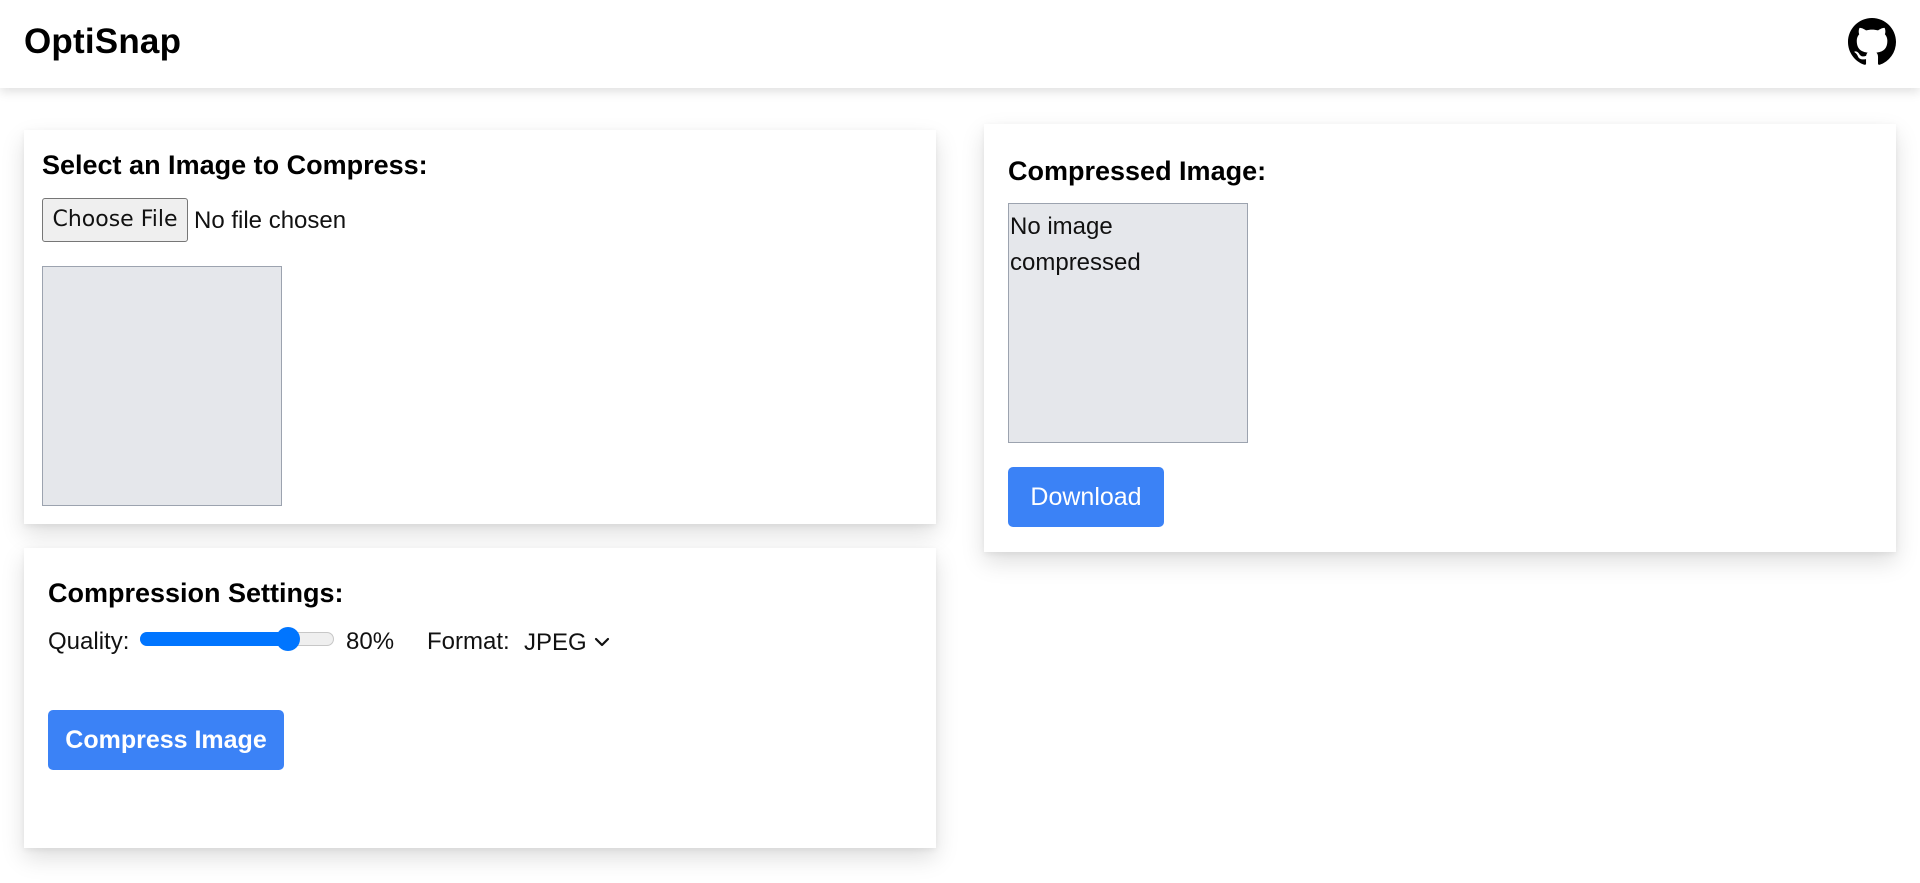 This screenshot has height=883, width=1920. Describe the element at coordinates (555, 642) in the screenshot. I see `format-select-value: JPEG` at that location.